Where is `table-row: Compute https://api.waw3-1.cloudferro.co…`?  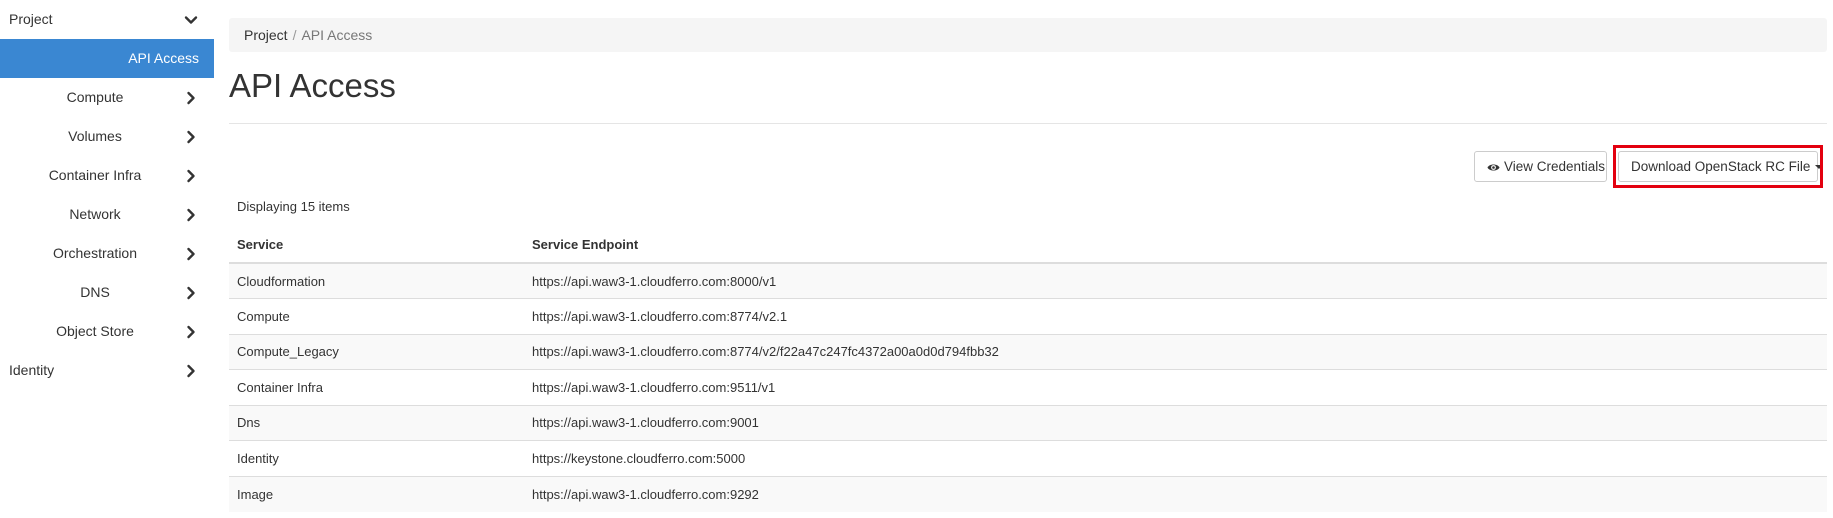 table-row: Compute https://api.waw3-1.cloudferro.co… is located at coordinates (1028, 316).